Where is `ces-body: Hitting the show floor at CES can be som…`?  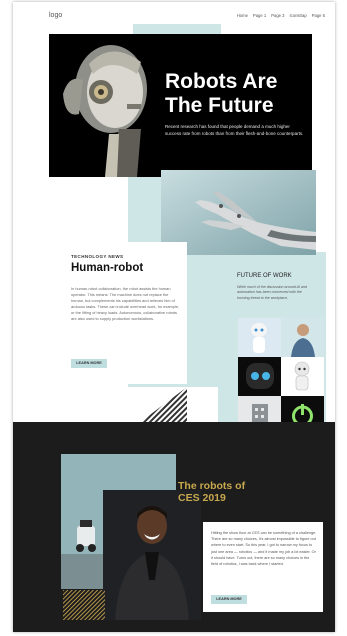 ces-body: Hitting the show floor at CES can be som… is located at coordinates (264, 549).